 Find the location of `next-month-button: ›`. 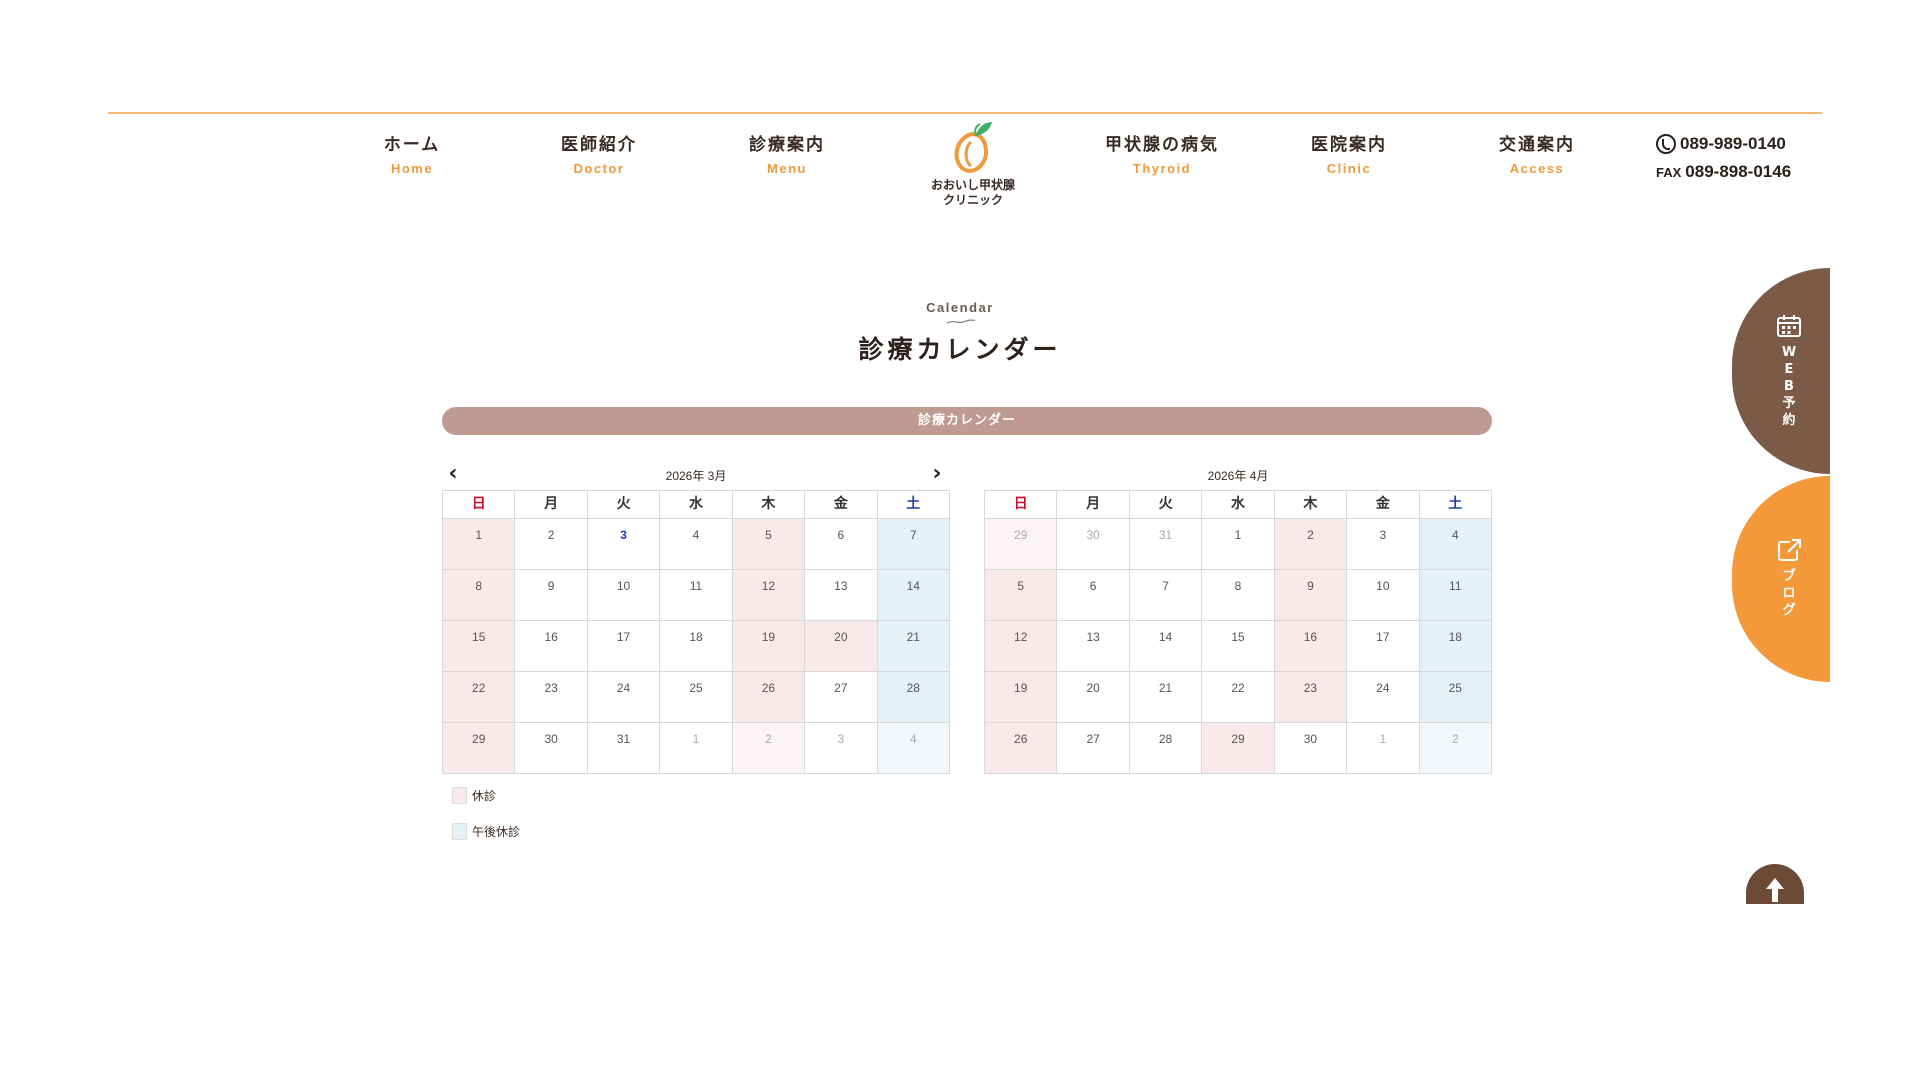

next-month-button: › is located at coordinates (937, 474).